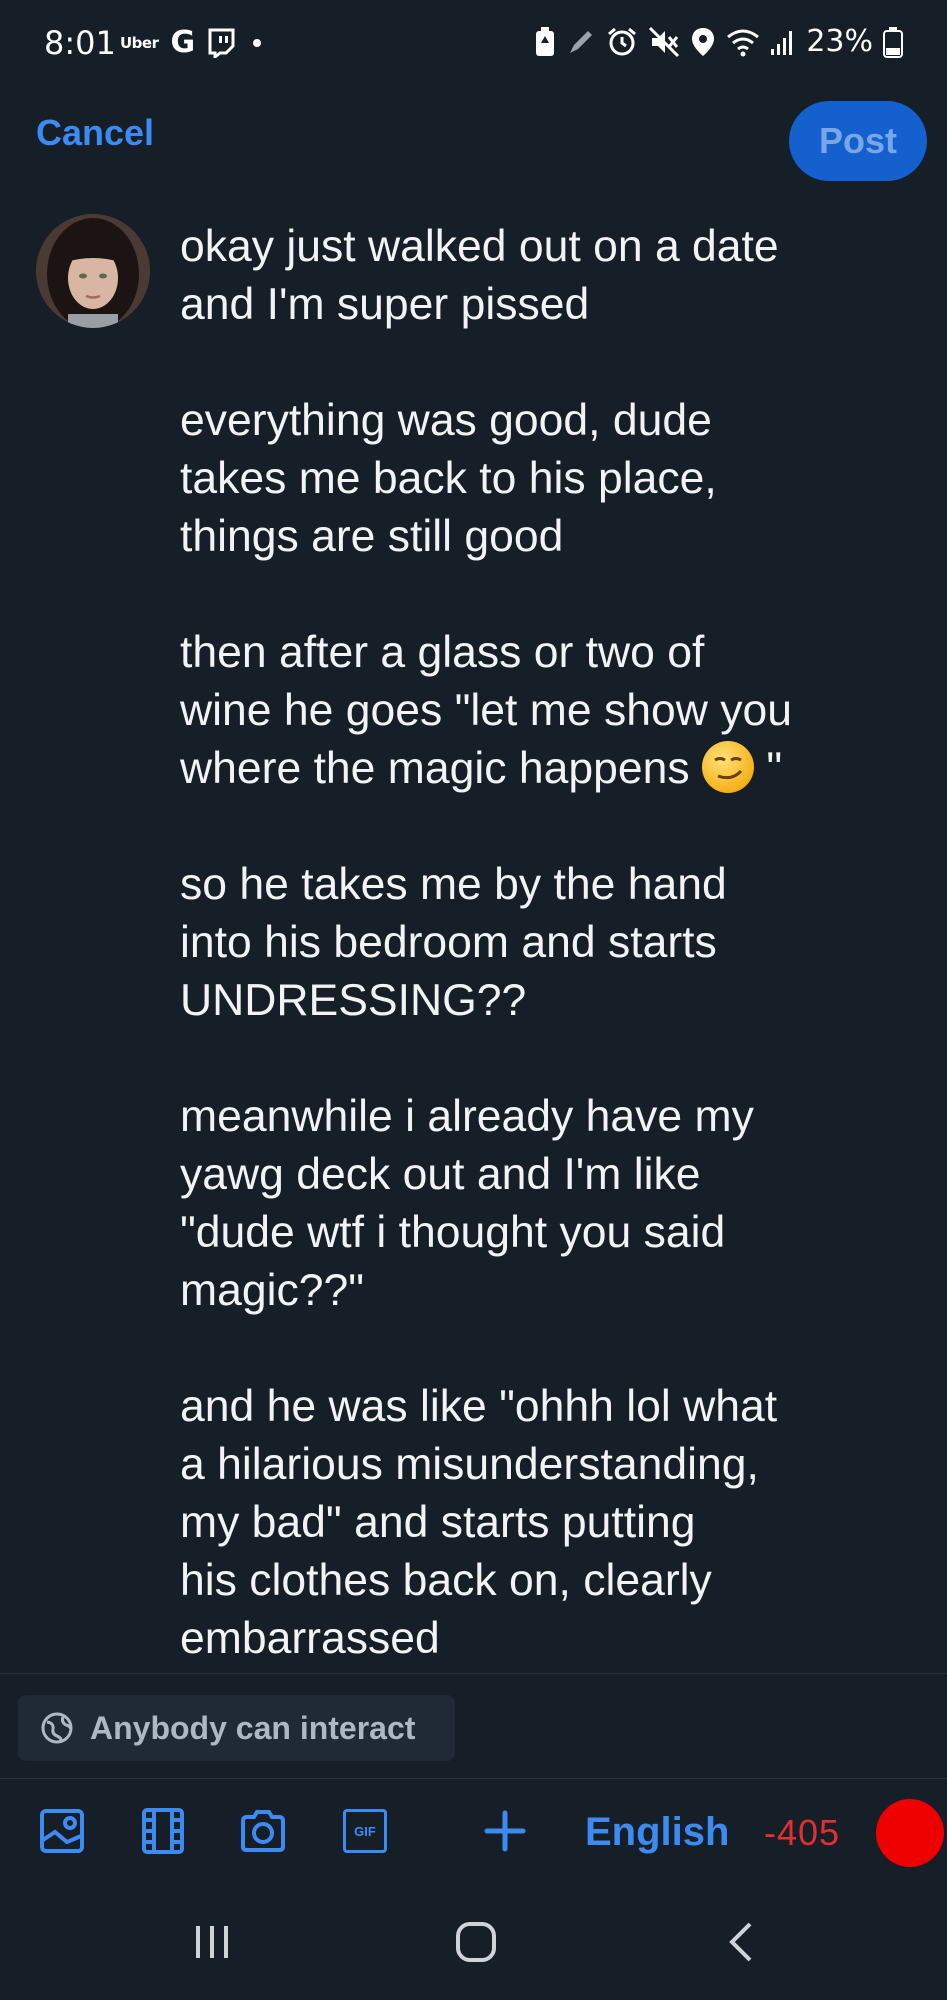 Image resolution: width=947 pixels, height=2000 pixels. What do you see at coordinates (545, 41) in the screenshot?
I see `battery-saver-icon` at bounding box center [545, 41].